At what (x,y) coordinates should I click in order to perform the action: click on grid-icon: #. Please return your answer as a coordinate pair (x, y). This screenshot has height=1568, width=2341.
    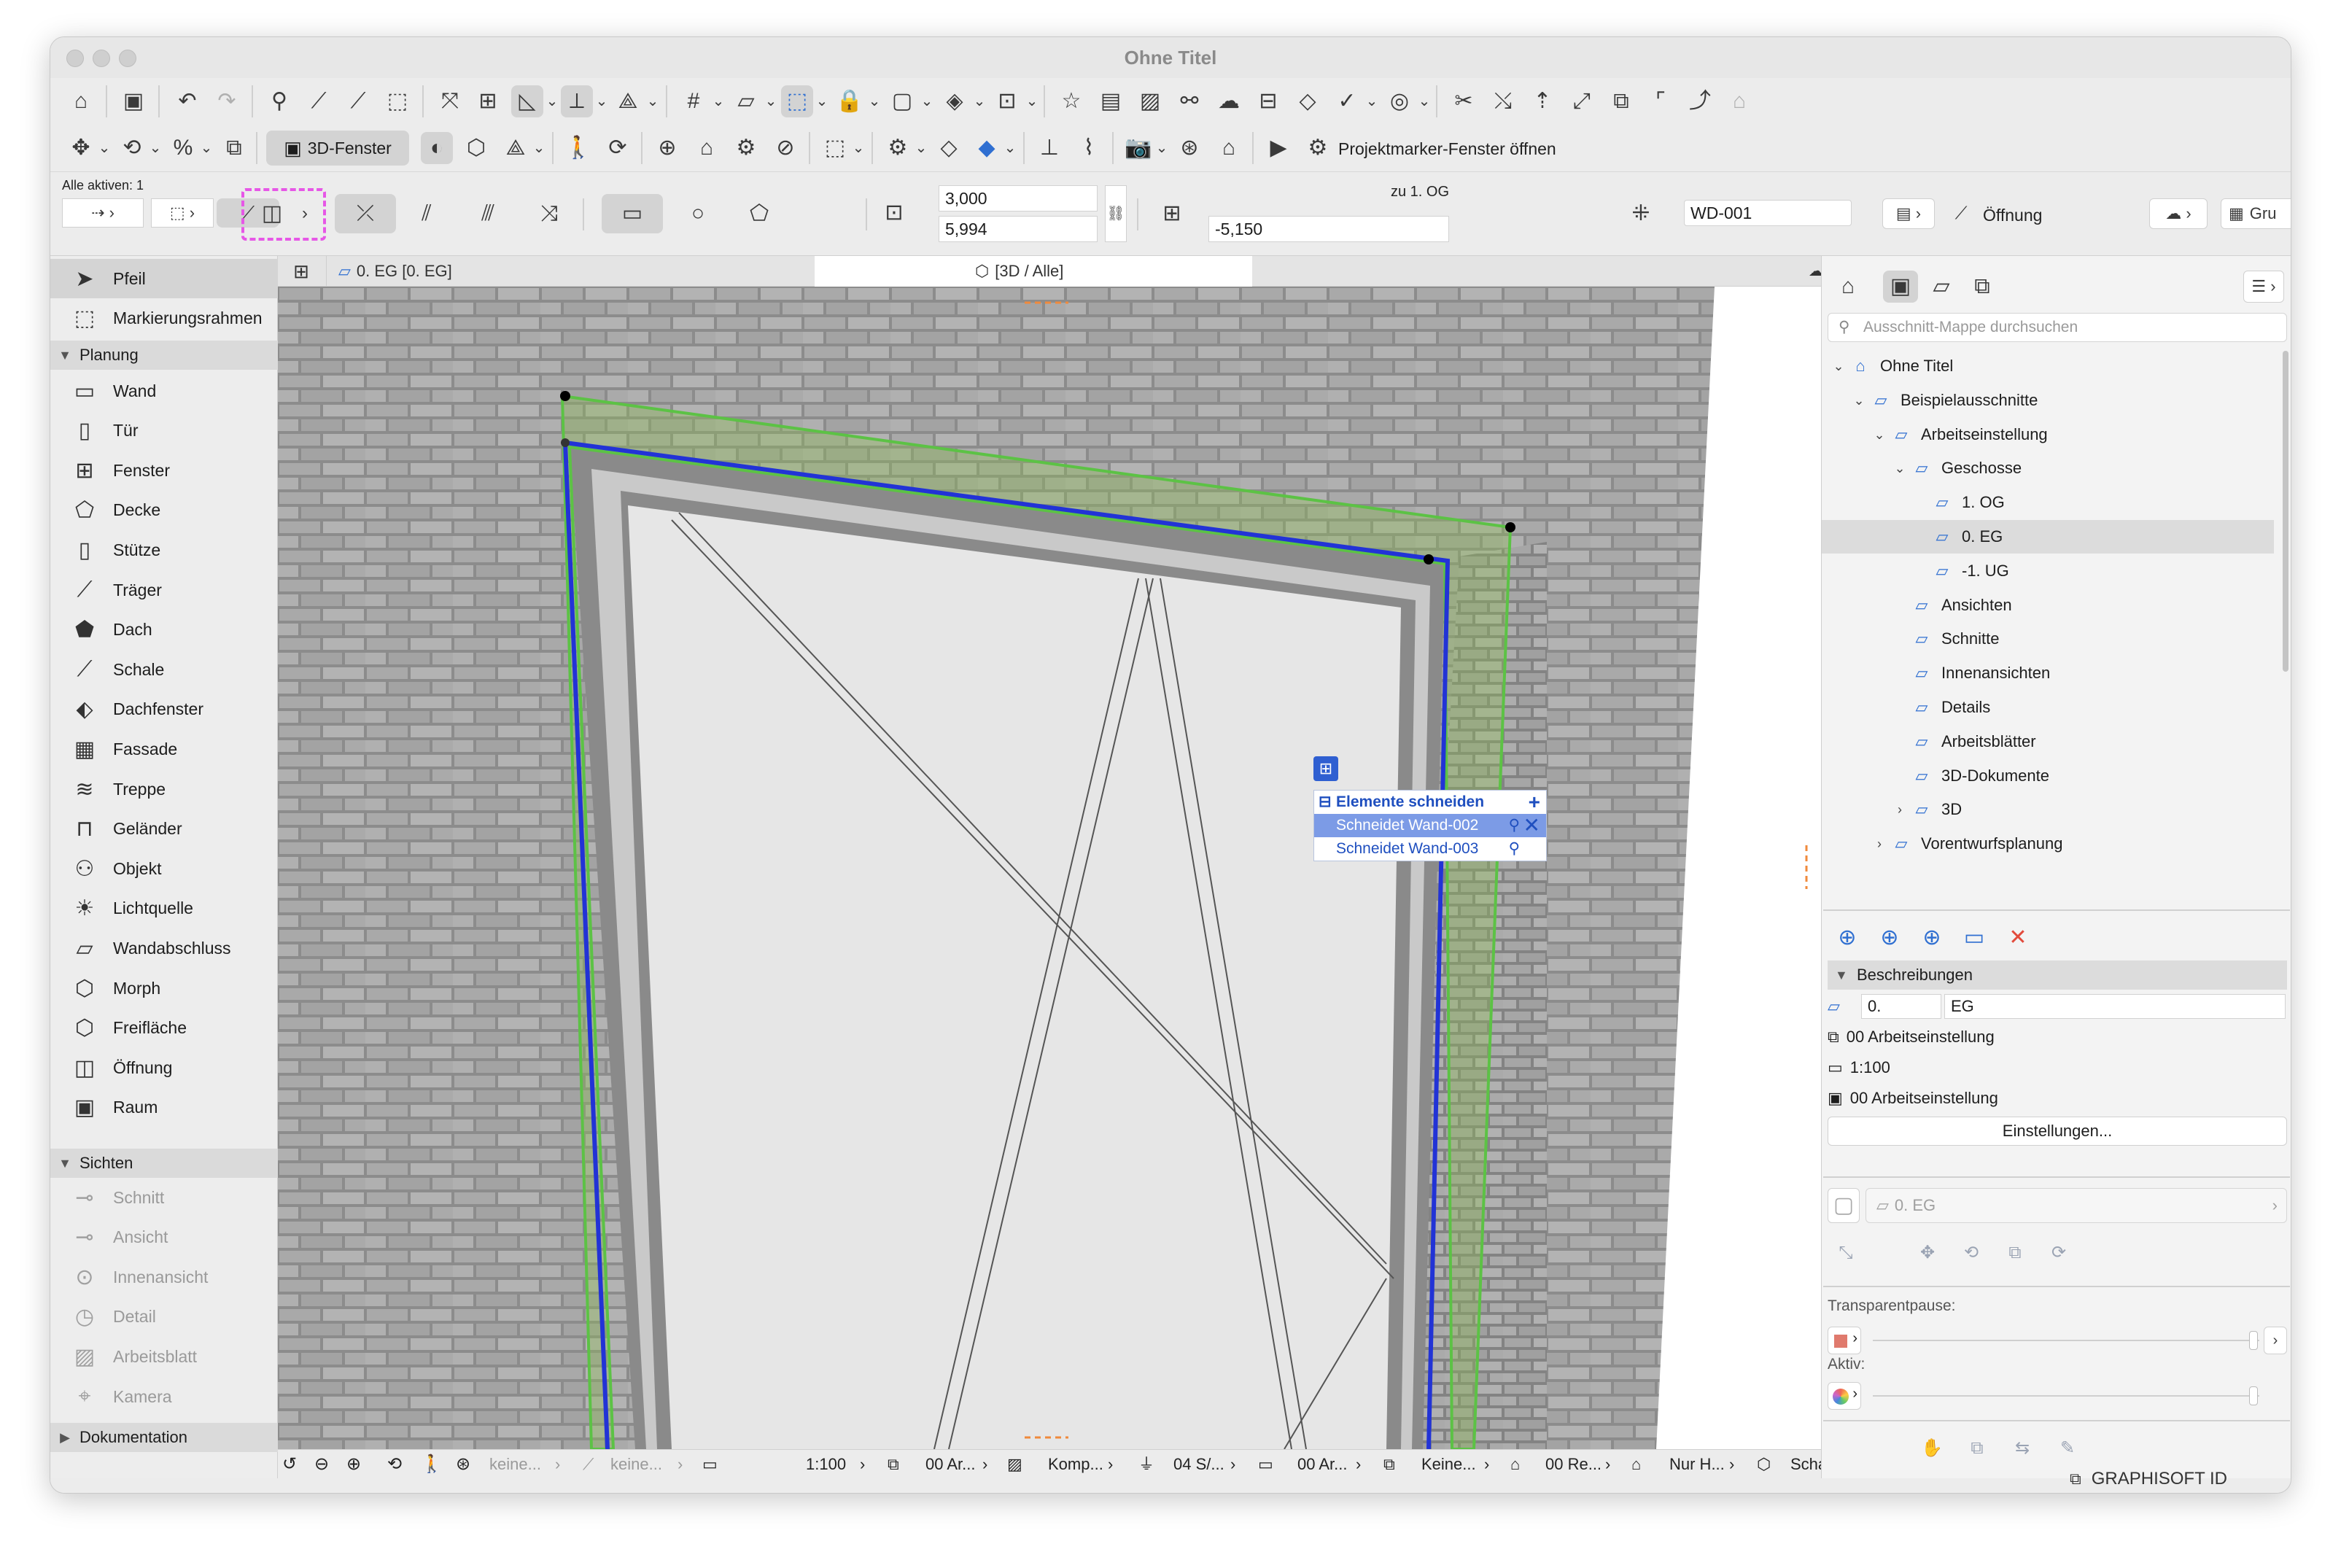
    Looking at the image, I should click on (694, 101).